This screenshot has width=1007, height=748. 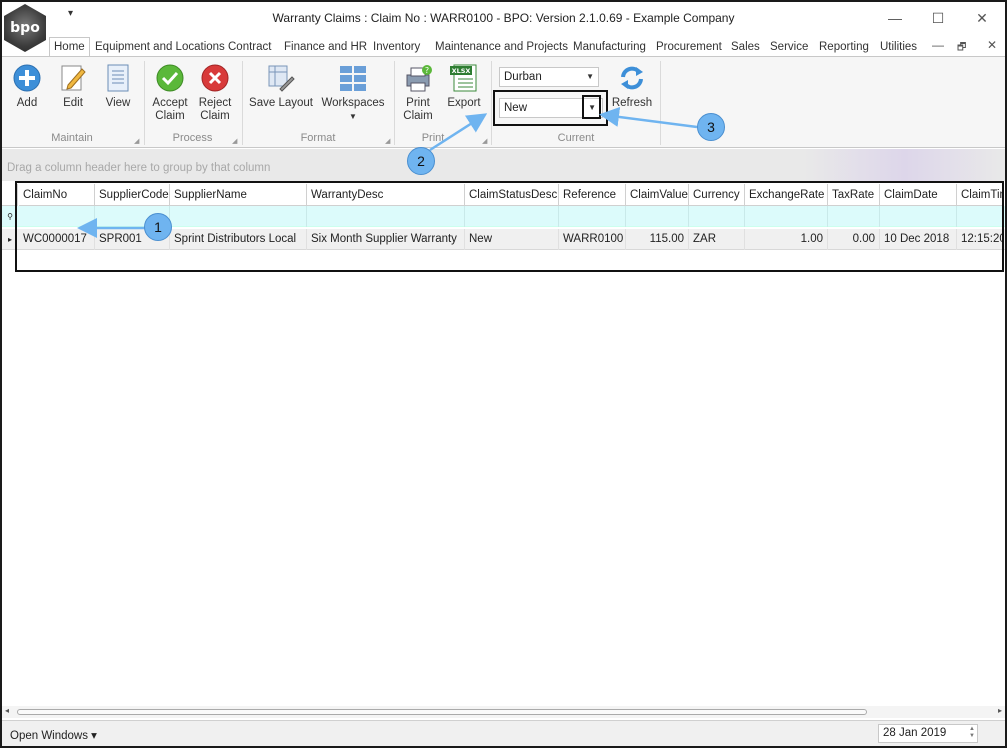 I want to click on status-bar: Open Windows ▾ 28 Jan 2019 ▲ ▼, so click(x=503, y=733).